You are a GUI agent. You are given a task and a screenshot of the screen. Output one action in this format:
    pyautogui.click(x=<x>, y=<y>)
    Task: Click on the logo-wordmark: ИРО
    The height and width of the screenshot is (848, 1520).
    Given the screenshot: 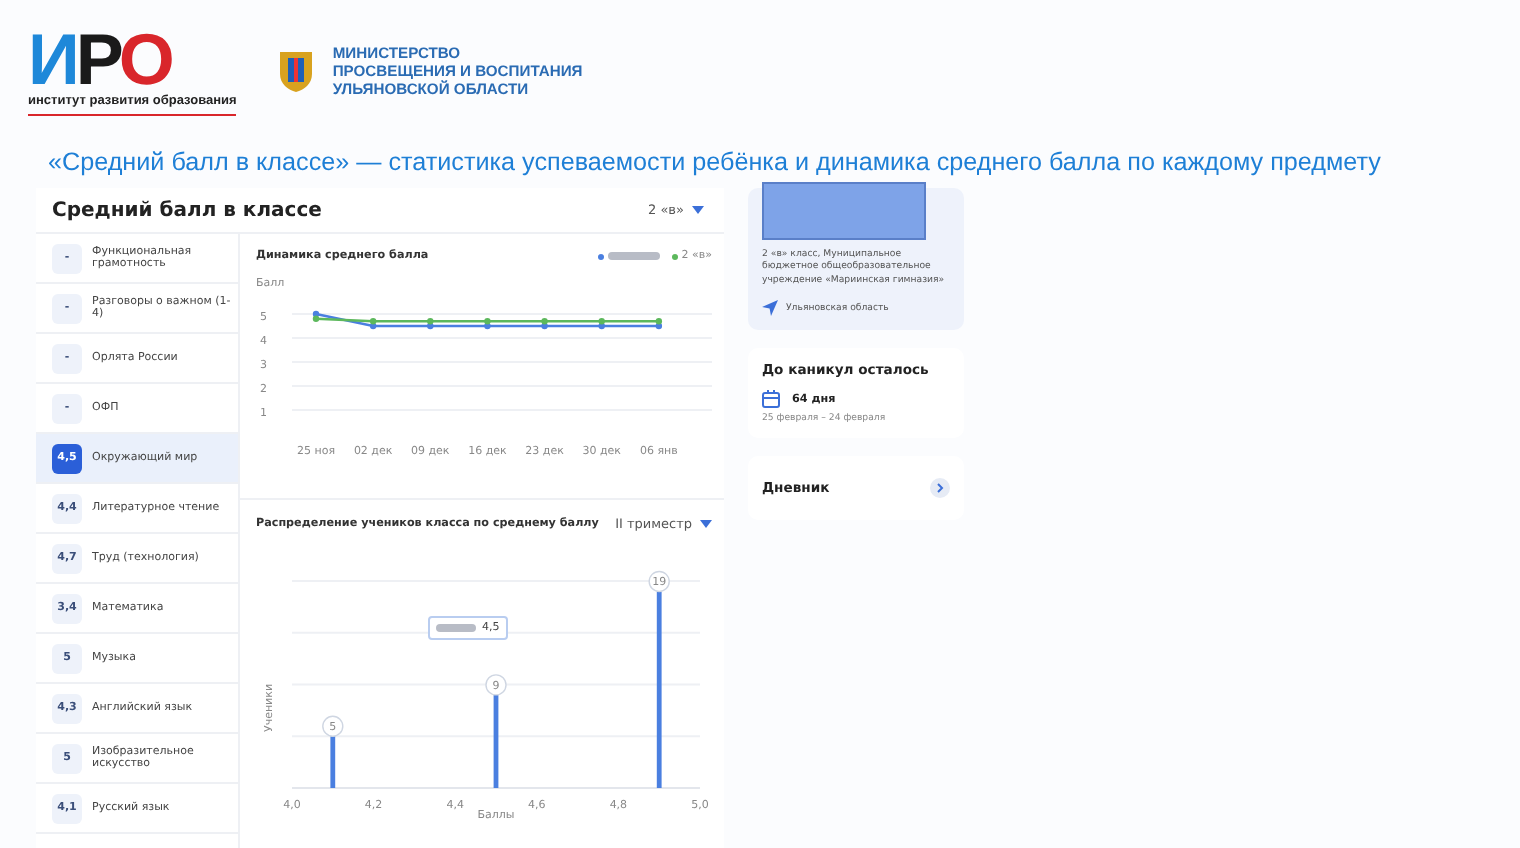 What is the action you would take?
    pyautogui.click(x=99, y=59)
    